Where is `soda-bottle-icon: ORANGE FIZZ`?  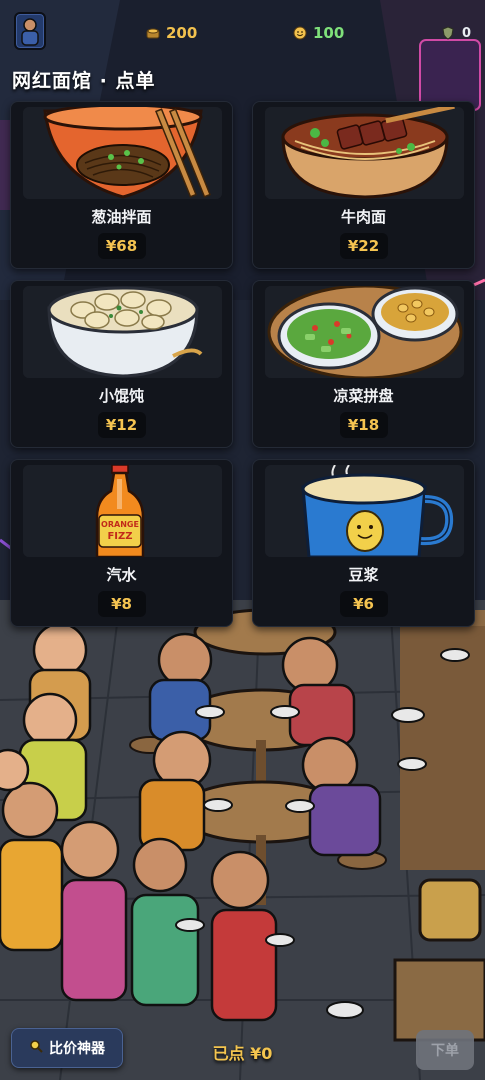
soda-bottle-icon: ORANGE FIZZ is located at coordinates (122, 511).